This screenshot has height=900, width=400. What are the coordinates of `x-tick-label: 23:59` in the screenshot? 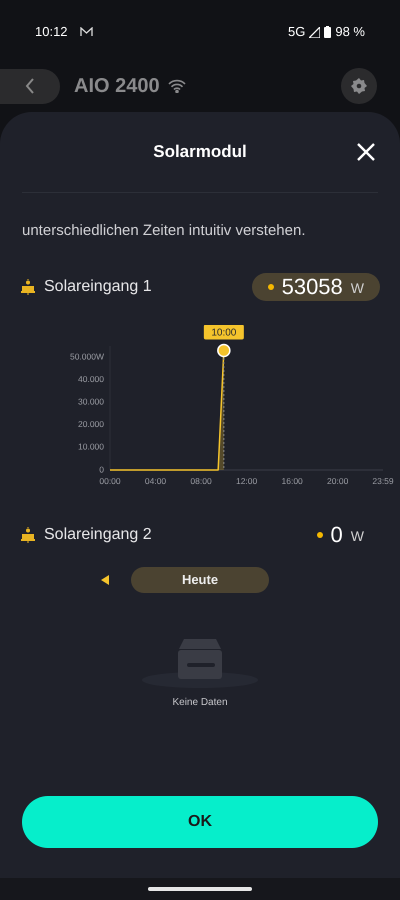 It's located at (383, 481).